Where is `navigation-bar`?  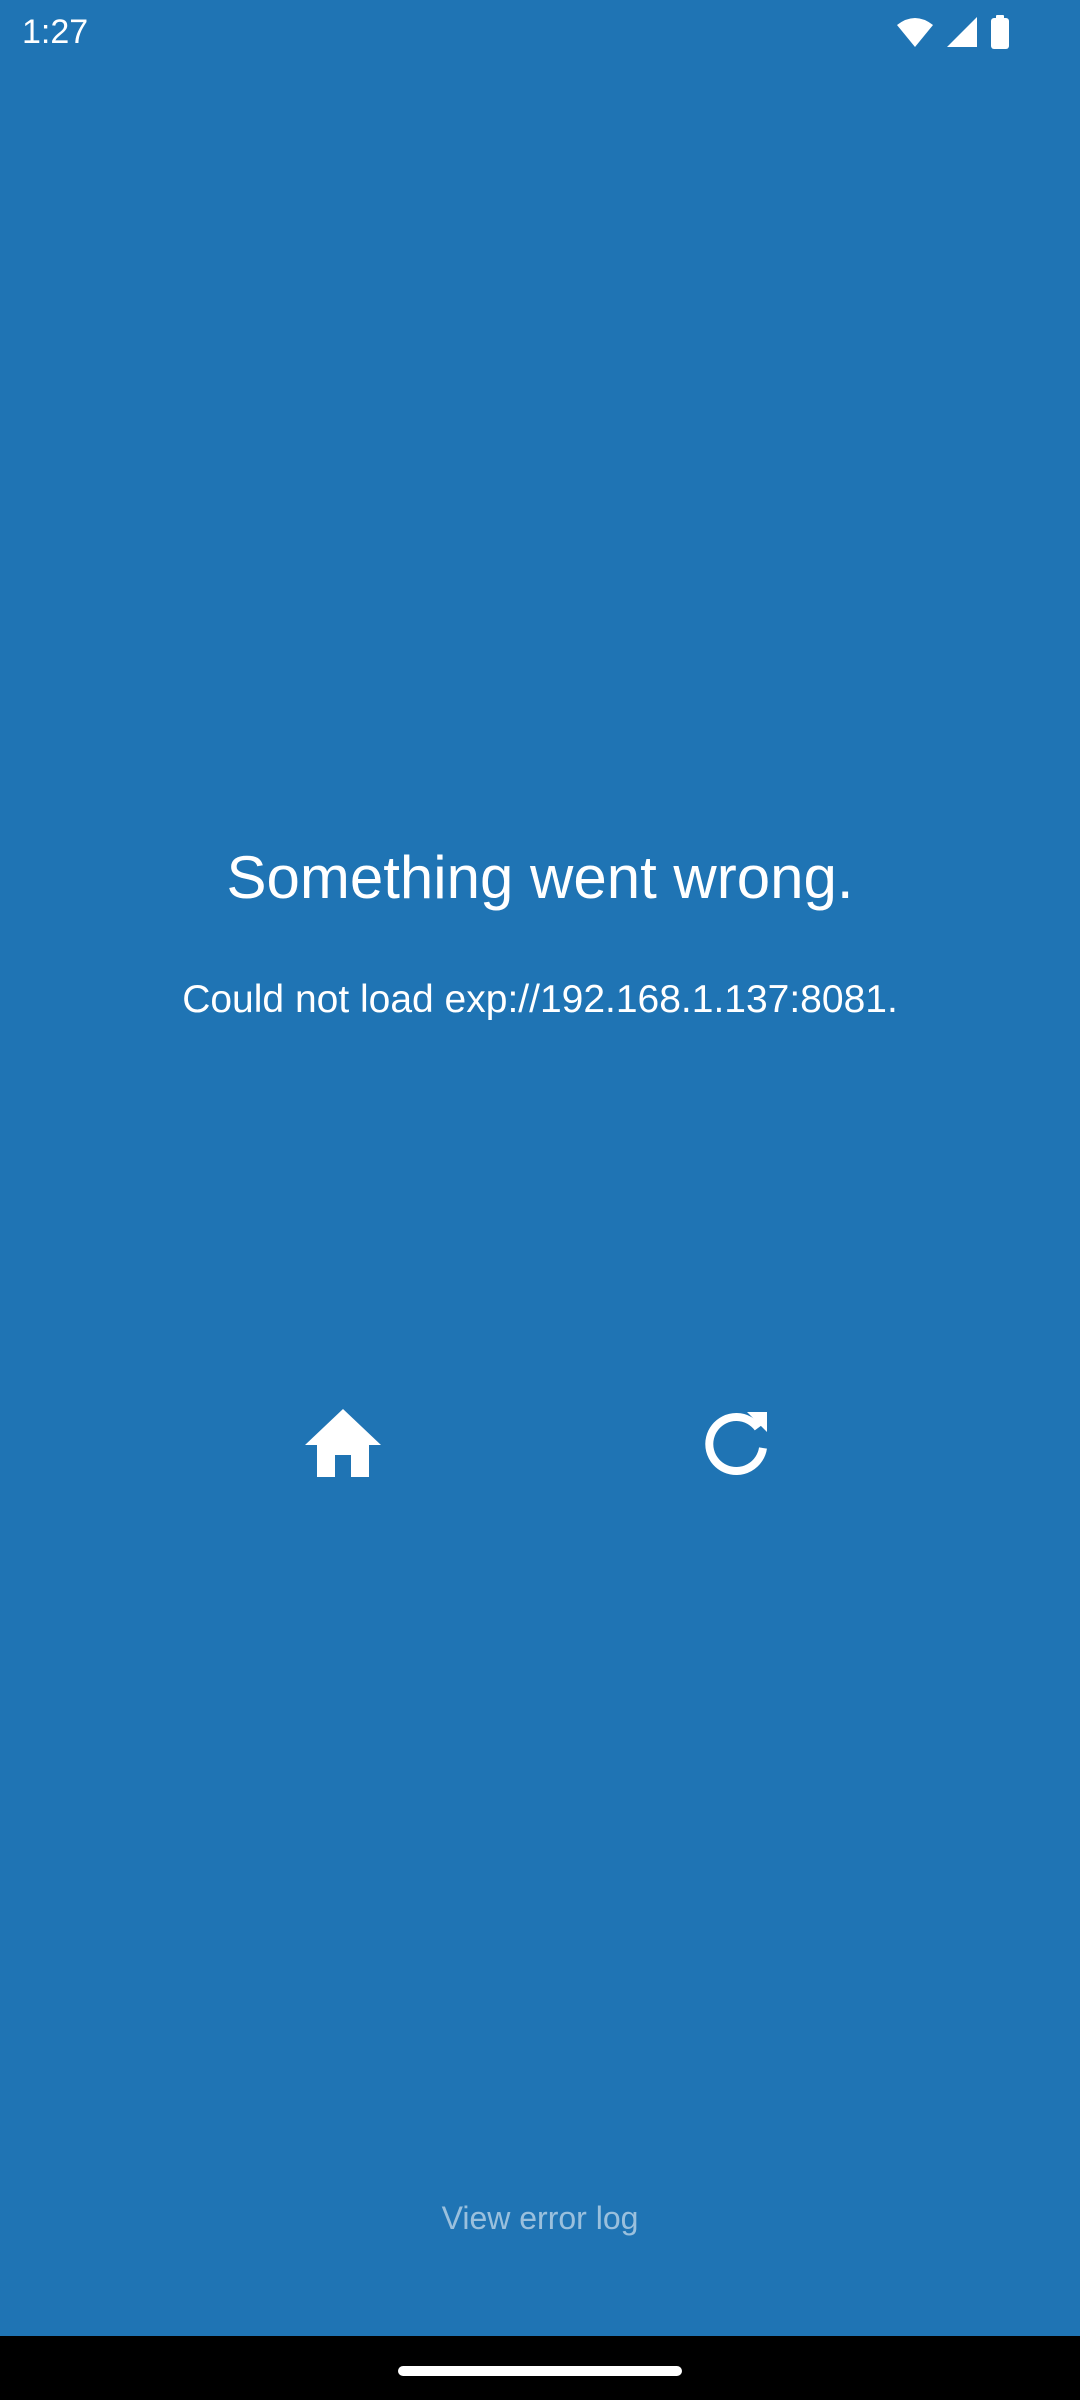 navigation-bar is located at coordinates (540, 2368).